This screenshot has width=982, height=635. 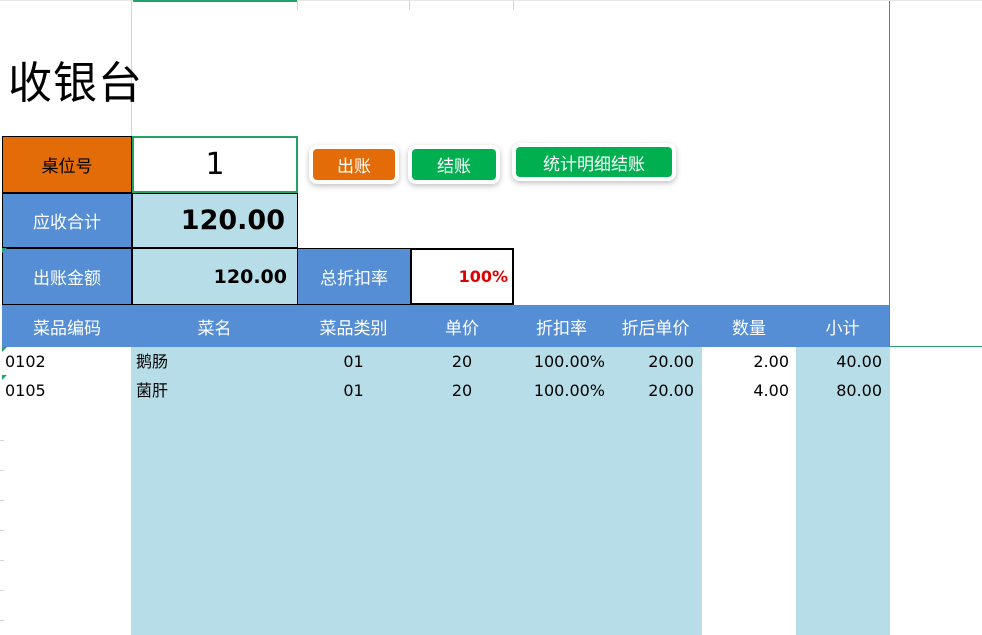 What do you see at coordinates (67, 220) in the screenshot?
I see `receivable-label: 应收合计` at bounding box center [67, 220].